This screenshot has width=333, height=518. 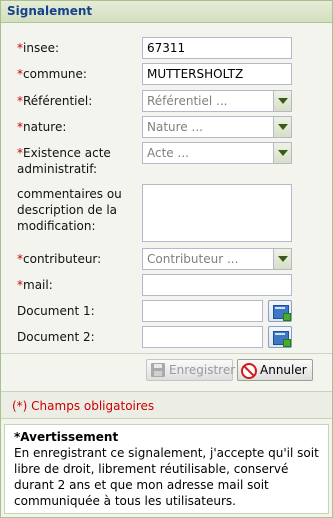 I want to click on mail-label: *mail:, so click(x=35, y=285).